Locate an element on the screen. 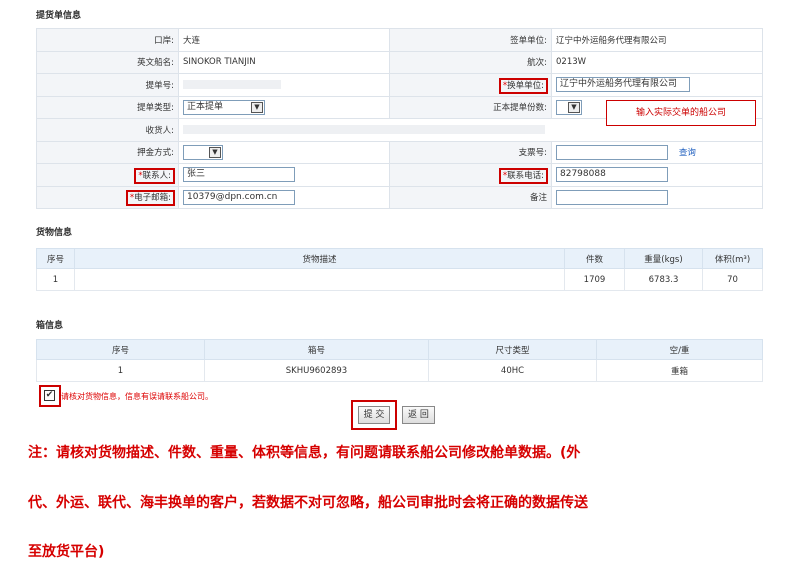  exchange-label: *换单单位: is located at coordinates (523, 85).